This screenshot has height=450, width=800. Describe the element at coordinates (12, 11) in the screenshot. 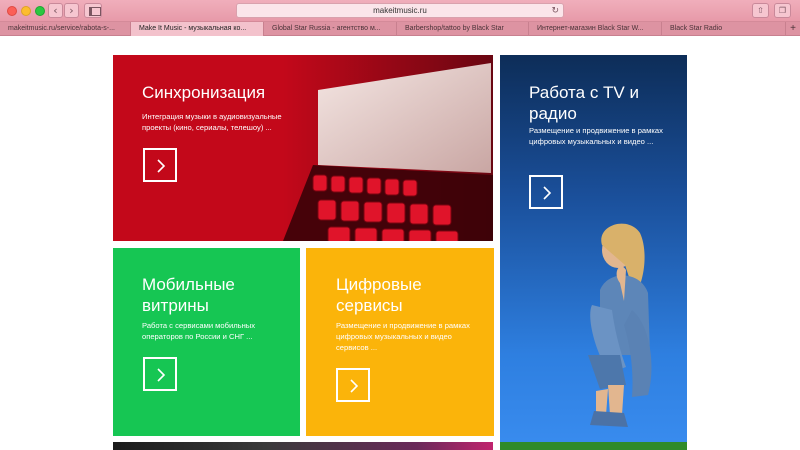

I see `close-window-button` at that location.